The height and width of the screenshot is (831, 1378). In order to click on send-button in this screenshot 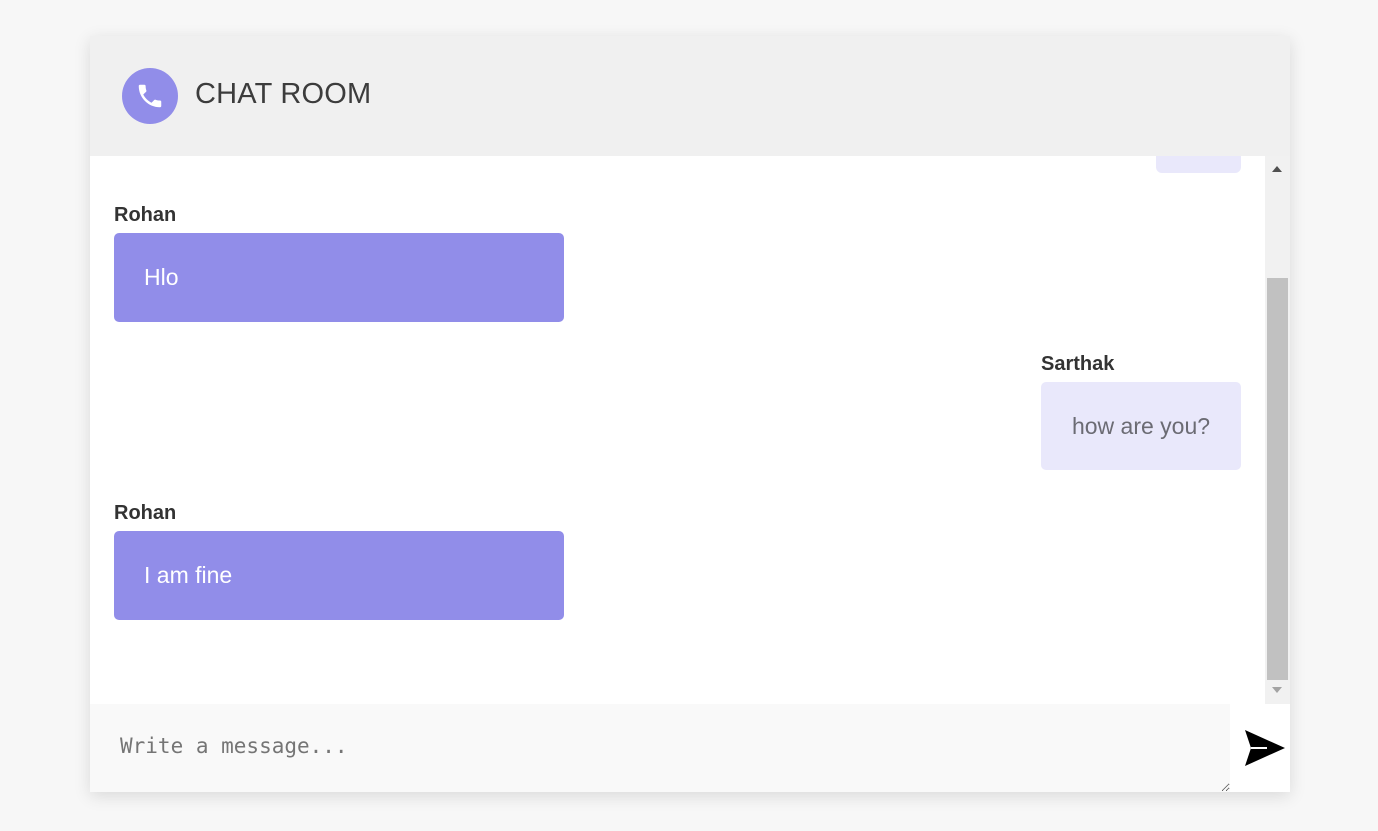, I will do `click(1265, 748)`.